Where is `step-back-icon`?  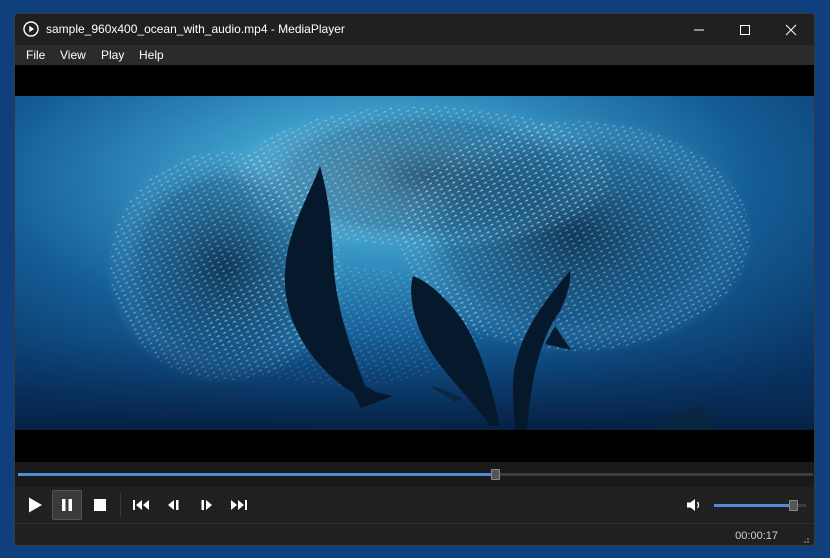 step-back-icon is located at coordinates (173, 505).